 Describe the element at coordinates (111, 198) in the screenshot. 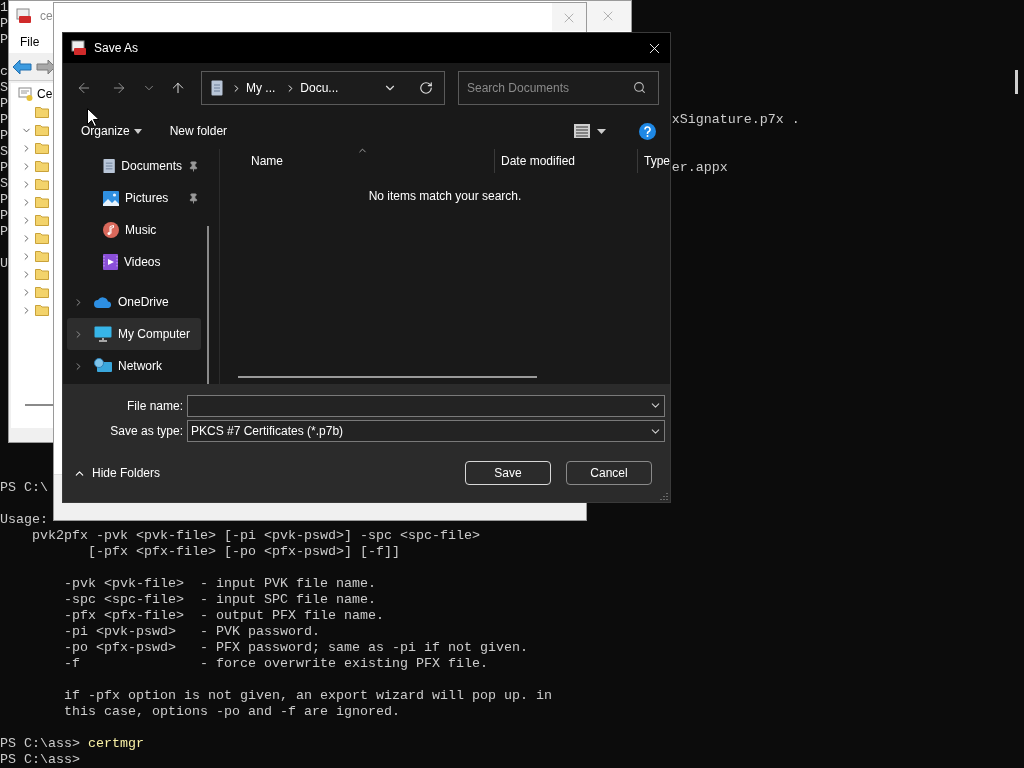

I see `picture-icon` at that location.